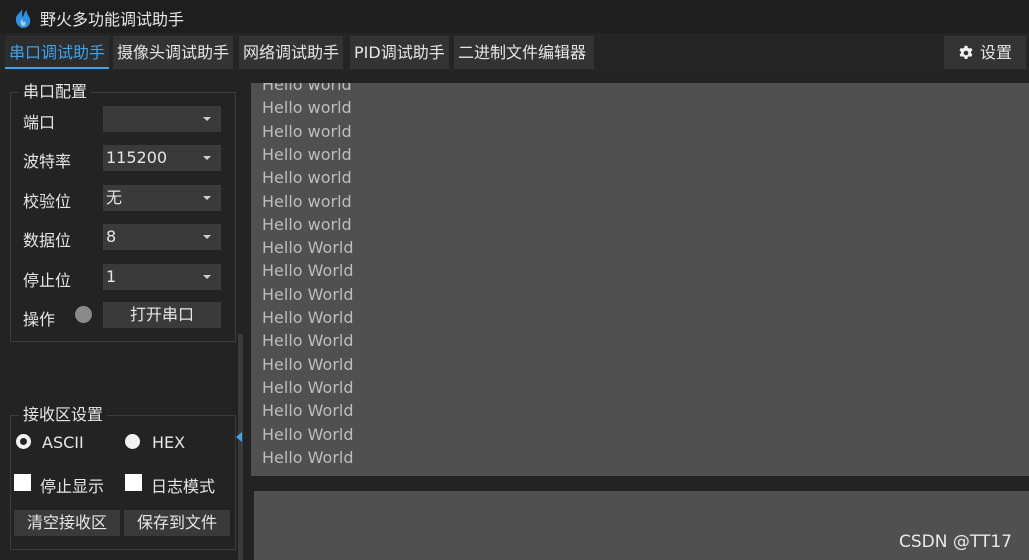  Describe the element at coordinates (169, 442) in the screenshot. I see `hex-label: HEX` at that location.